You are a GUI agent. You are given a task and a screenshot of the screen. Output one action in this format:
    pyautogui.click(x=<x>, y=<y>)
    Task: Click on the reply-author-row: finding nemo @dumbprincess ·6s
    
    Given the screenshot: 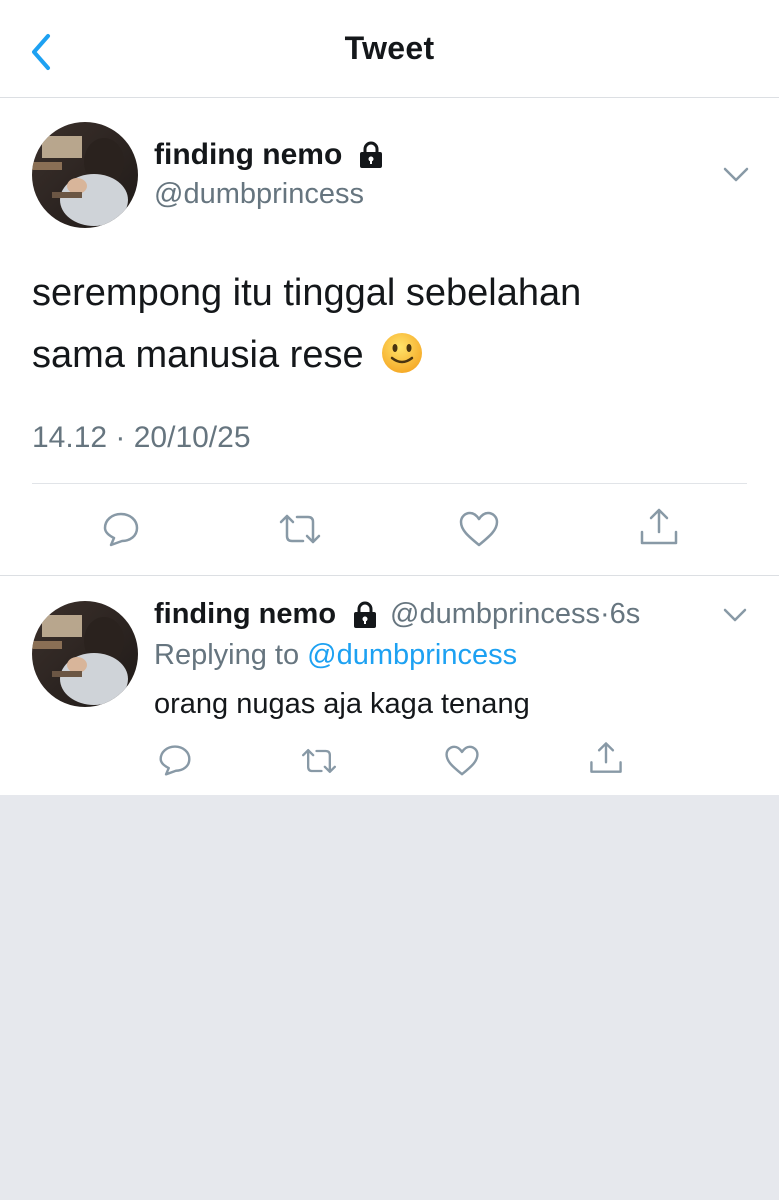 What is the action you would take?
    pyautogui.click(x=397, y=614)
    